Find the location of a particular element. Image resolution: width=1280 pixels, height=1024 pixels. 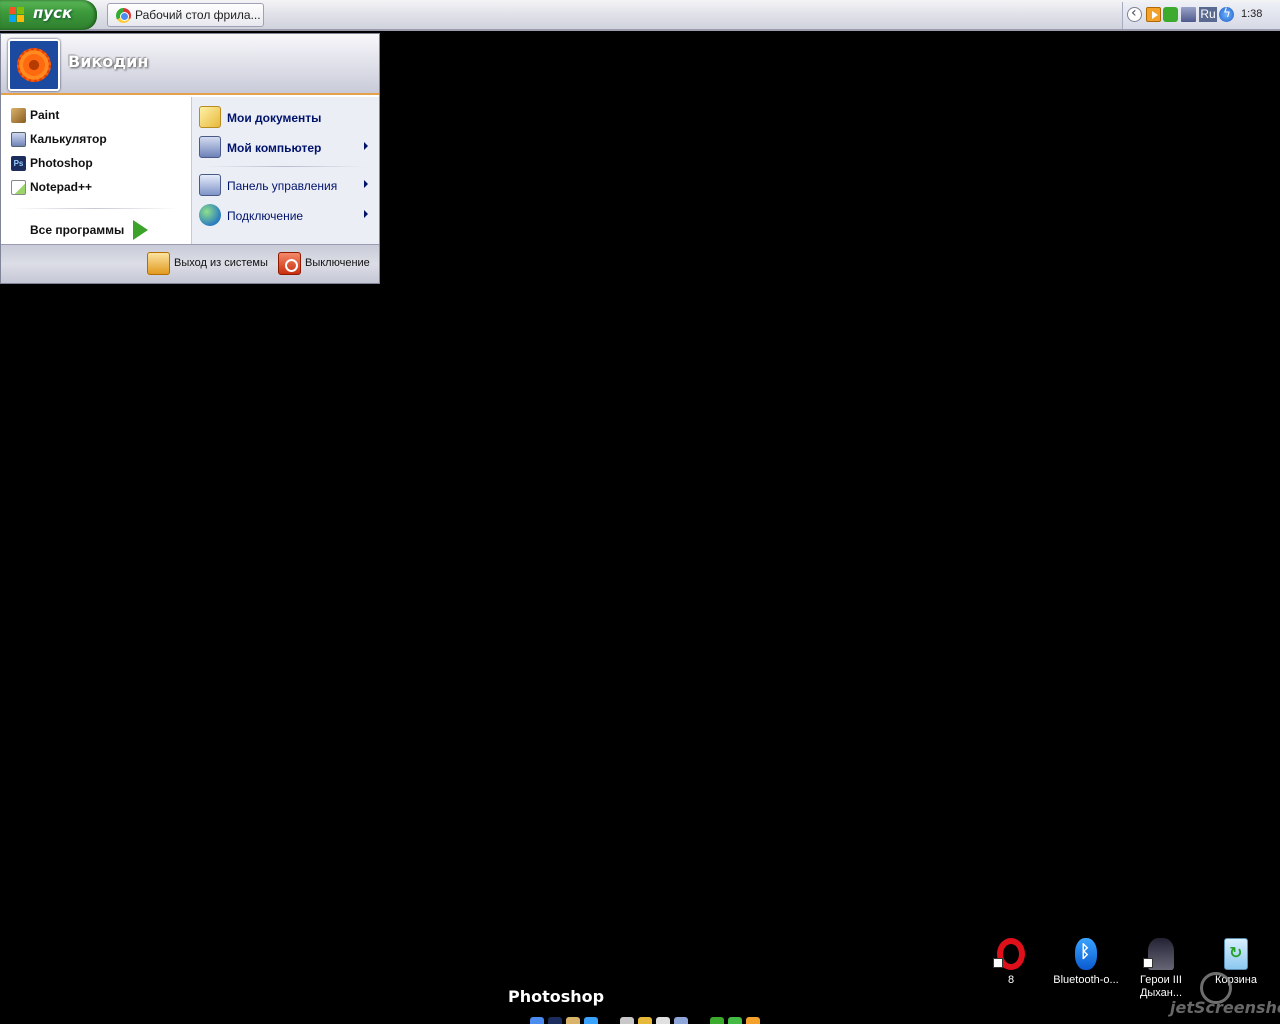

photoshop-icon: Ps is located at coordinates (18, 163).